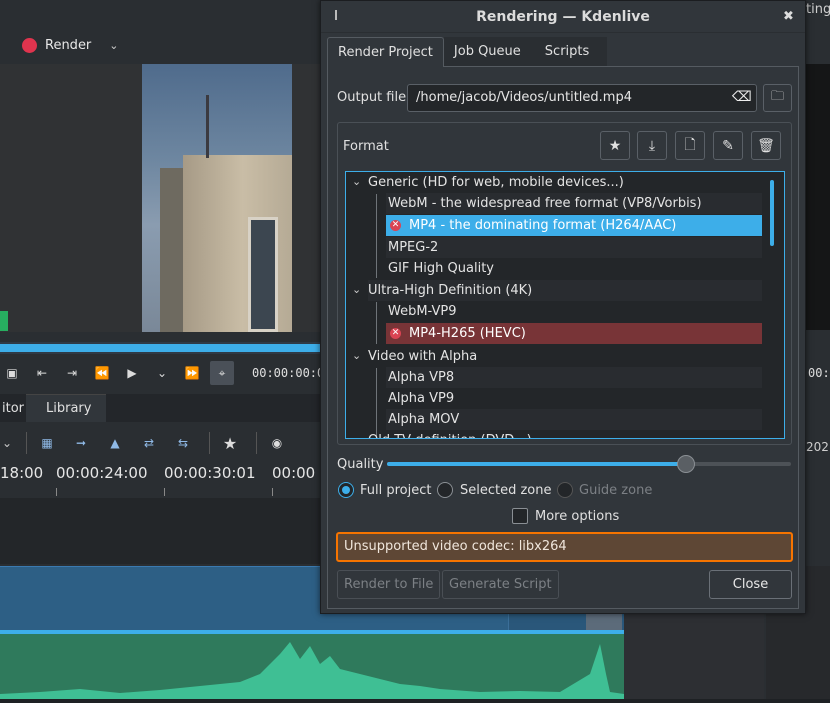 This screenshot has height=703, width=830. Describe the element at coordinates (102, 473) in the screenshot. I see `ruler-timecode: 00:00:24:00` at that location.